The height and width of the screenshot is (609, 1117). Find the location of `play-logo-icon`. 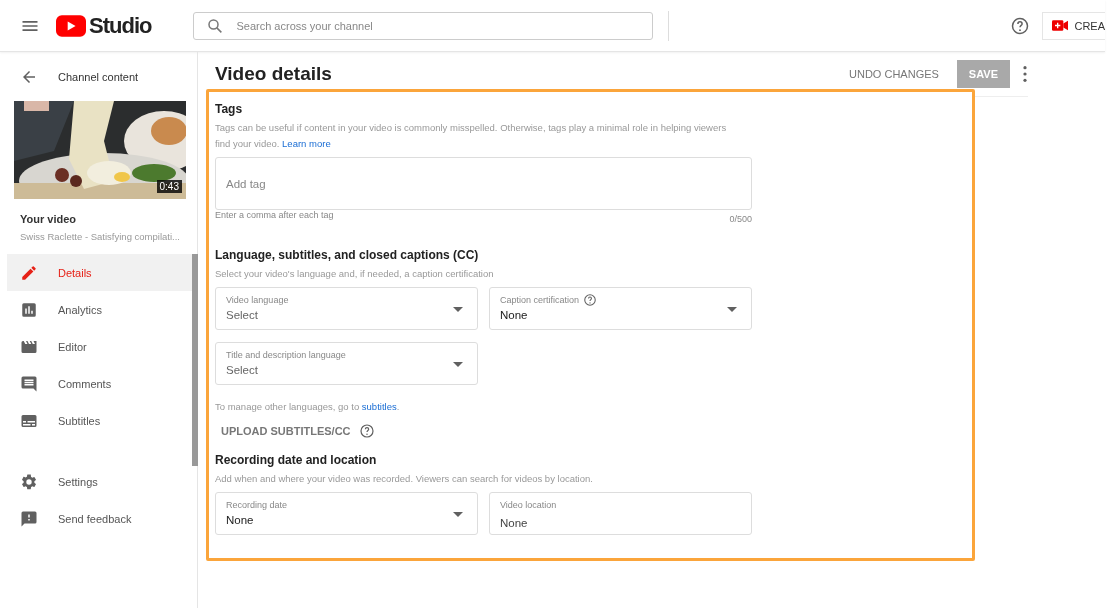

play-logo-icon is located at coordinates (71, 25).